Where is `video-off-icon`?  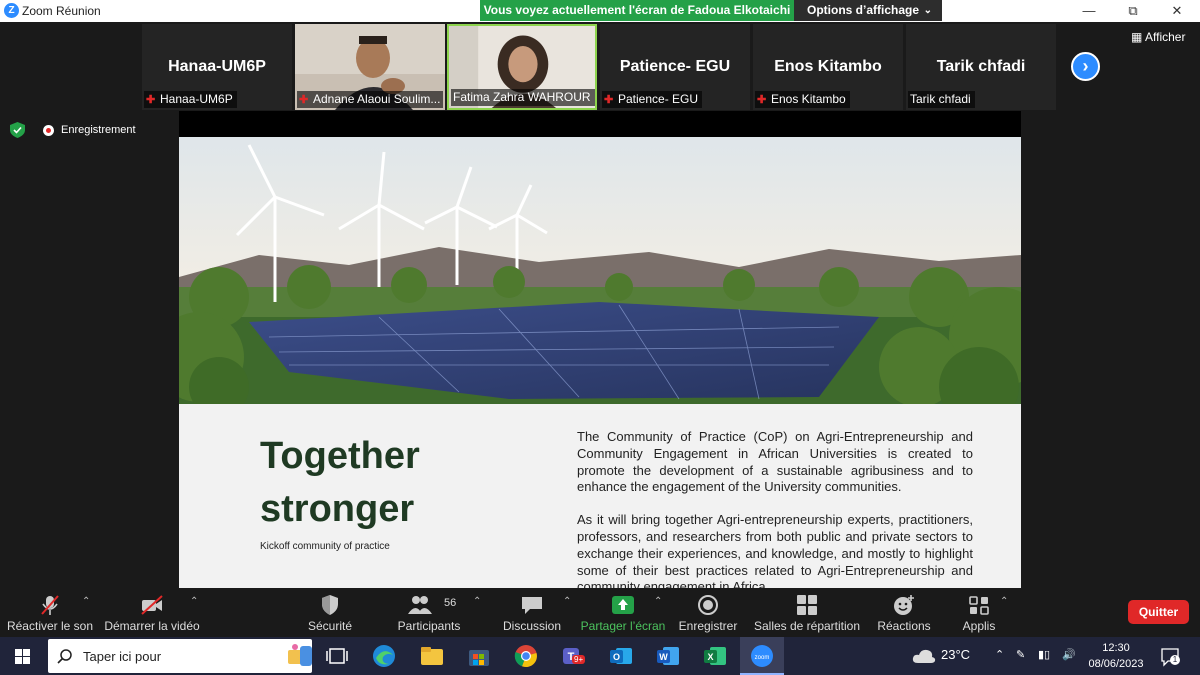 video-off-icon is located at coordinates (152, 605).